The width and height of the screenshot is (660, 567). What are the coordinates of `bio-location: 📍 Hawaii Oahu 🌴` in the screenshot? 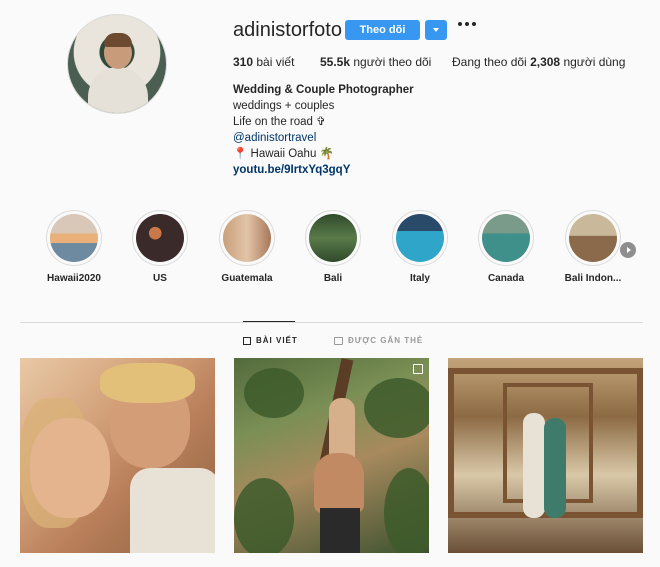 It's located at (283, 154).